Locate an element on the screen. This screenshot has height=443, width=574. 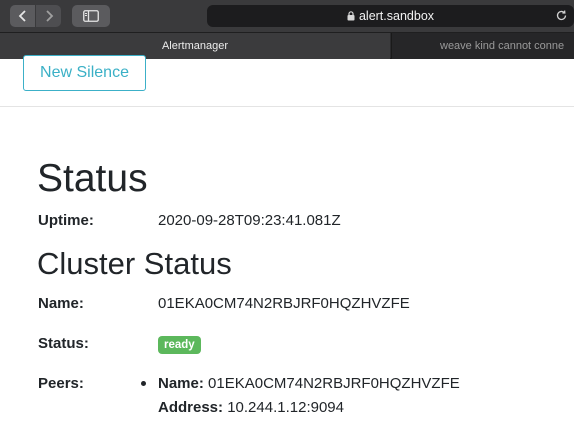
new-silence-button: New Silence is located at coordinates (84, 73).